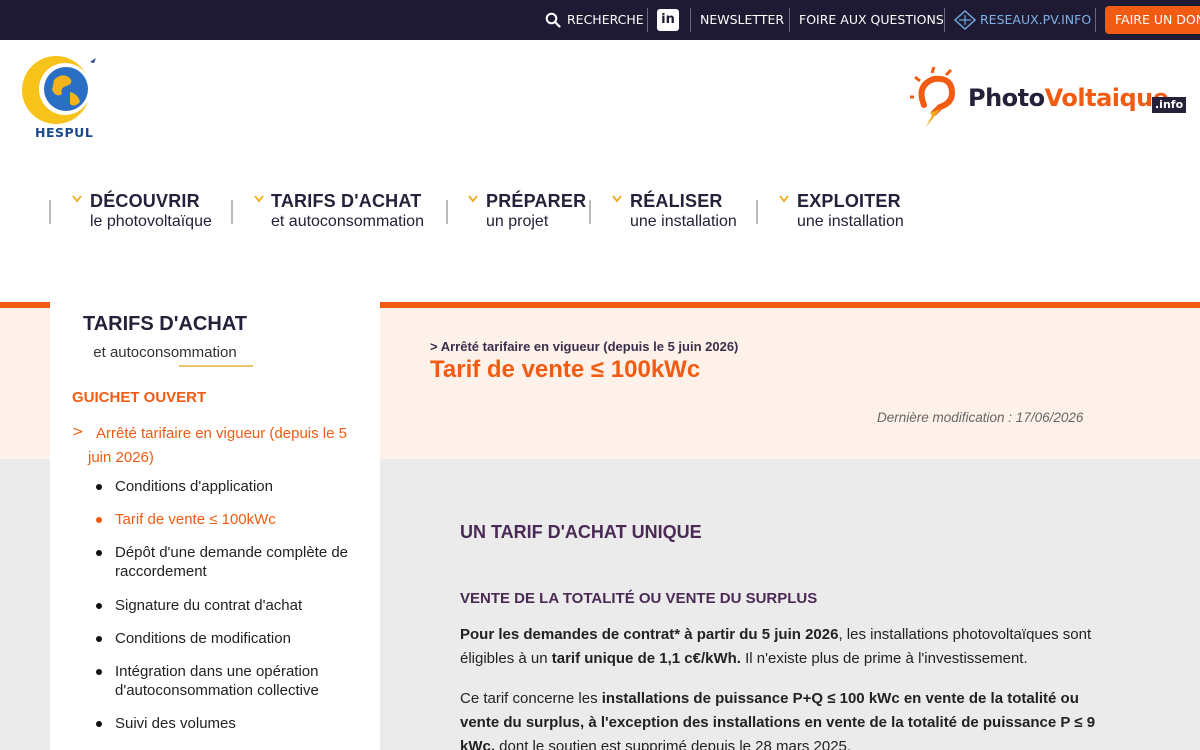  I want to click on wordmark-info-badge: .info, so click(1169, 105).